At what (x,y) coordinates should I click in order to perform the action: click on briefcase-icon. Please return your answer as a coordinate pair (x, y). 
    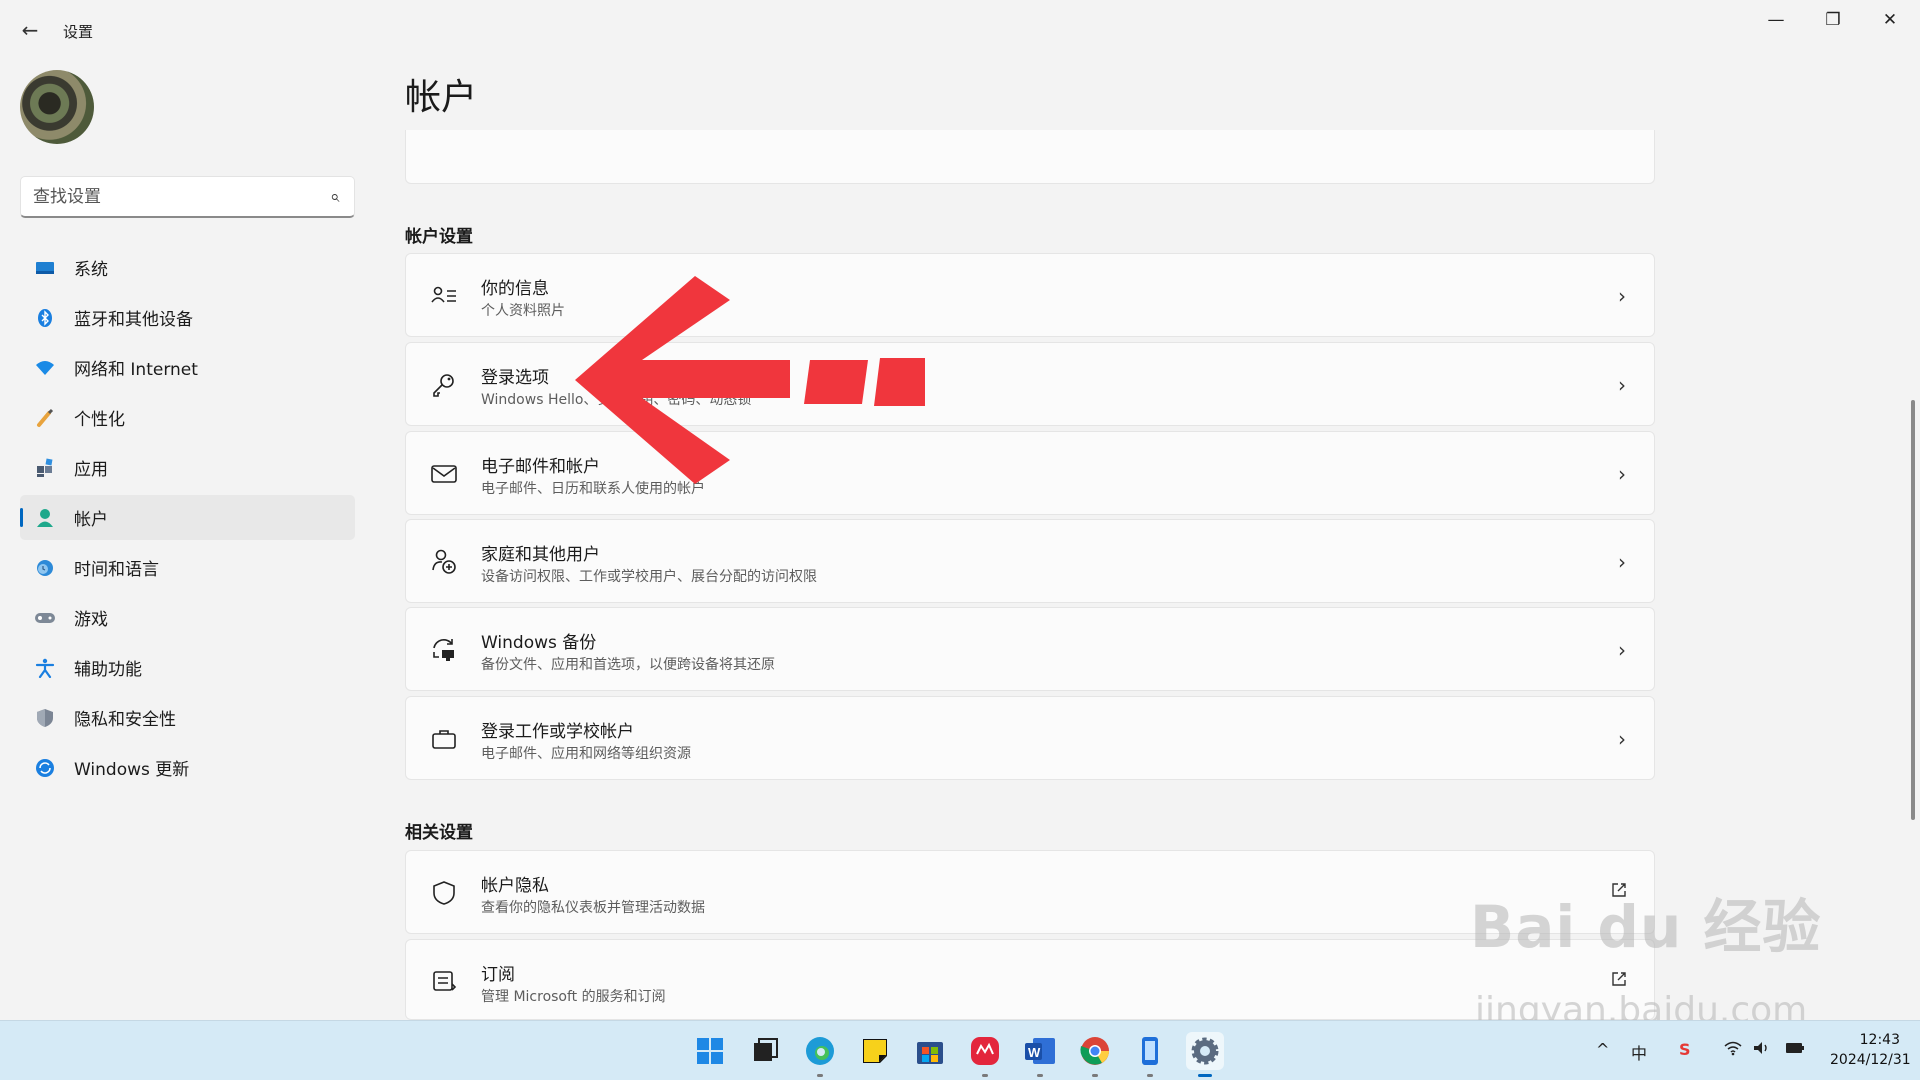
    Looking at the image, I should click on (444, 739).